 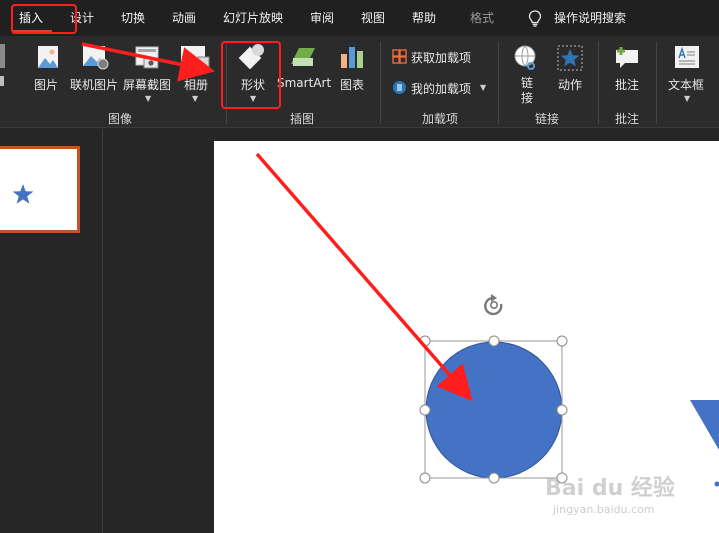 I want to click on online-picture-button: 联机图片, so click(x=95, y=70).